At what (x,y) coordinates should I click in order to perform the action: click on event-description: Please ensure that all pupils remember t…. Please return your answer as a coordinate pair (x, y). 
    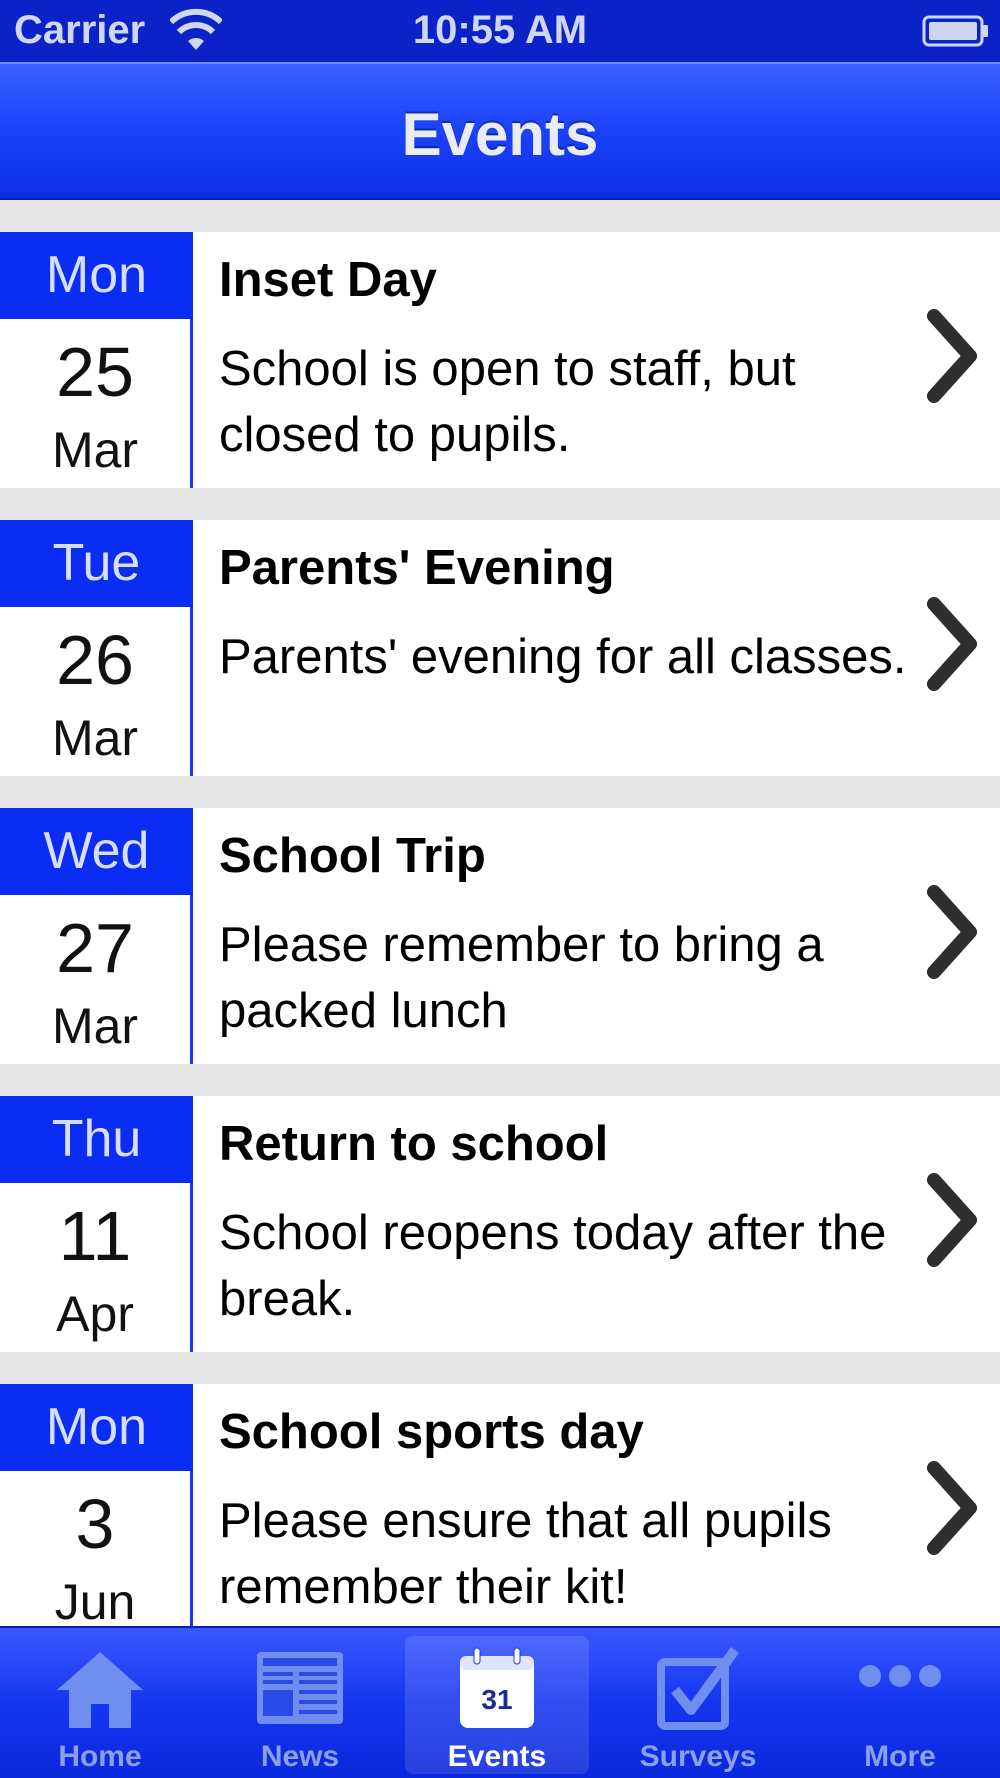
    Looking at the image, I should click on (525, 1554).